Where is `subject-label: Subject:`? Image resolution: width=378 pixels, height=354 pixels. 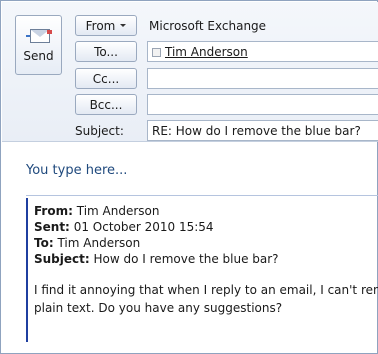 subject-label: Subject: is located at coordinates (99, 131).